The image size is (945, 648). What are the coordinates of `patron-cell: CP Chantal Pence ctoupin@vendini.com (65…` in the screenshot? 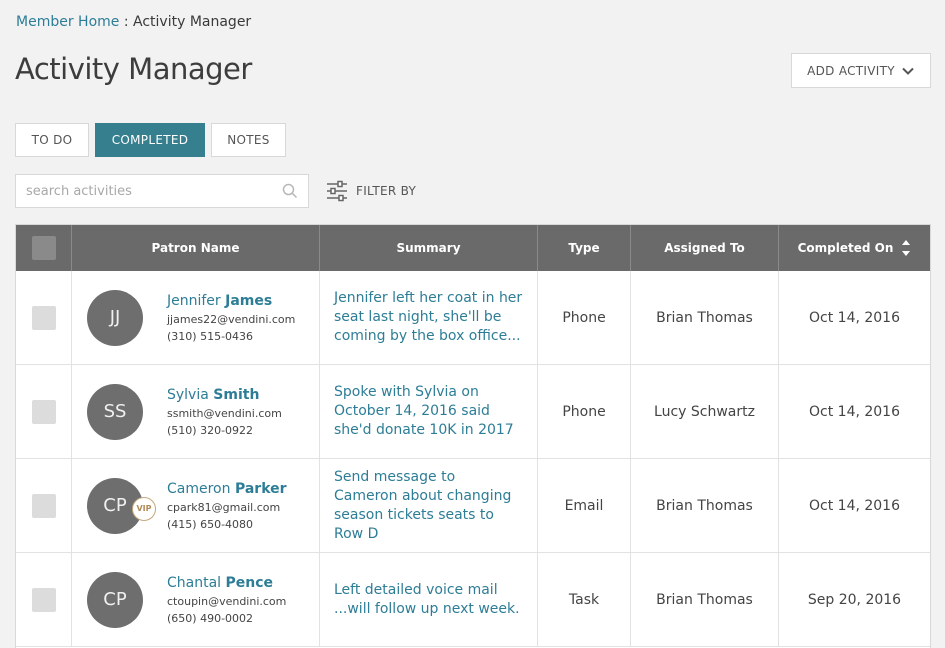 It's located at (196, 599).